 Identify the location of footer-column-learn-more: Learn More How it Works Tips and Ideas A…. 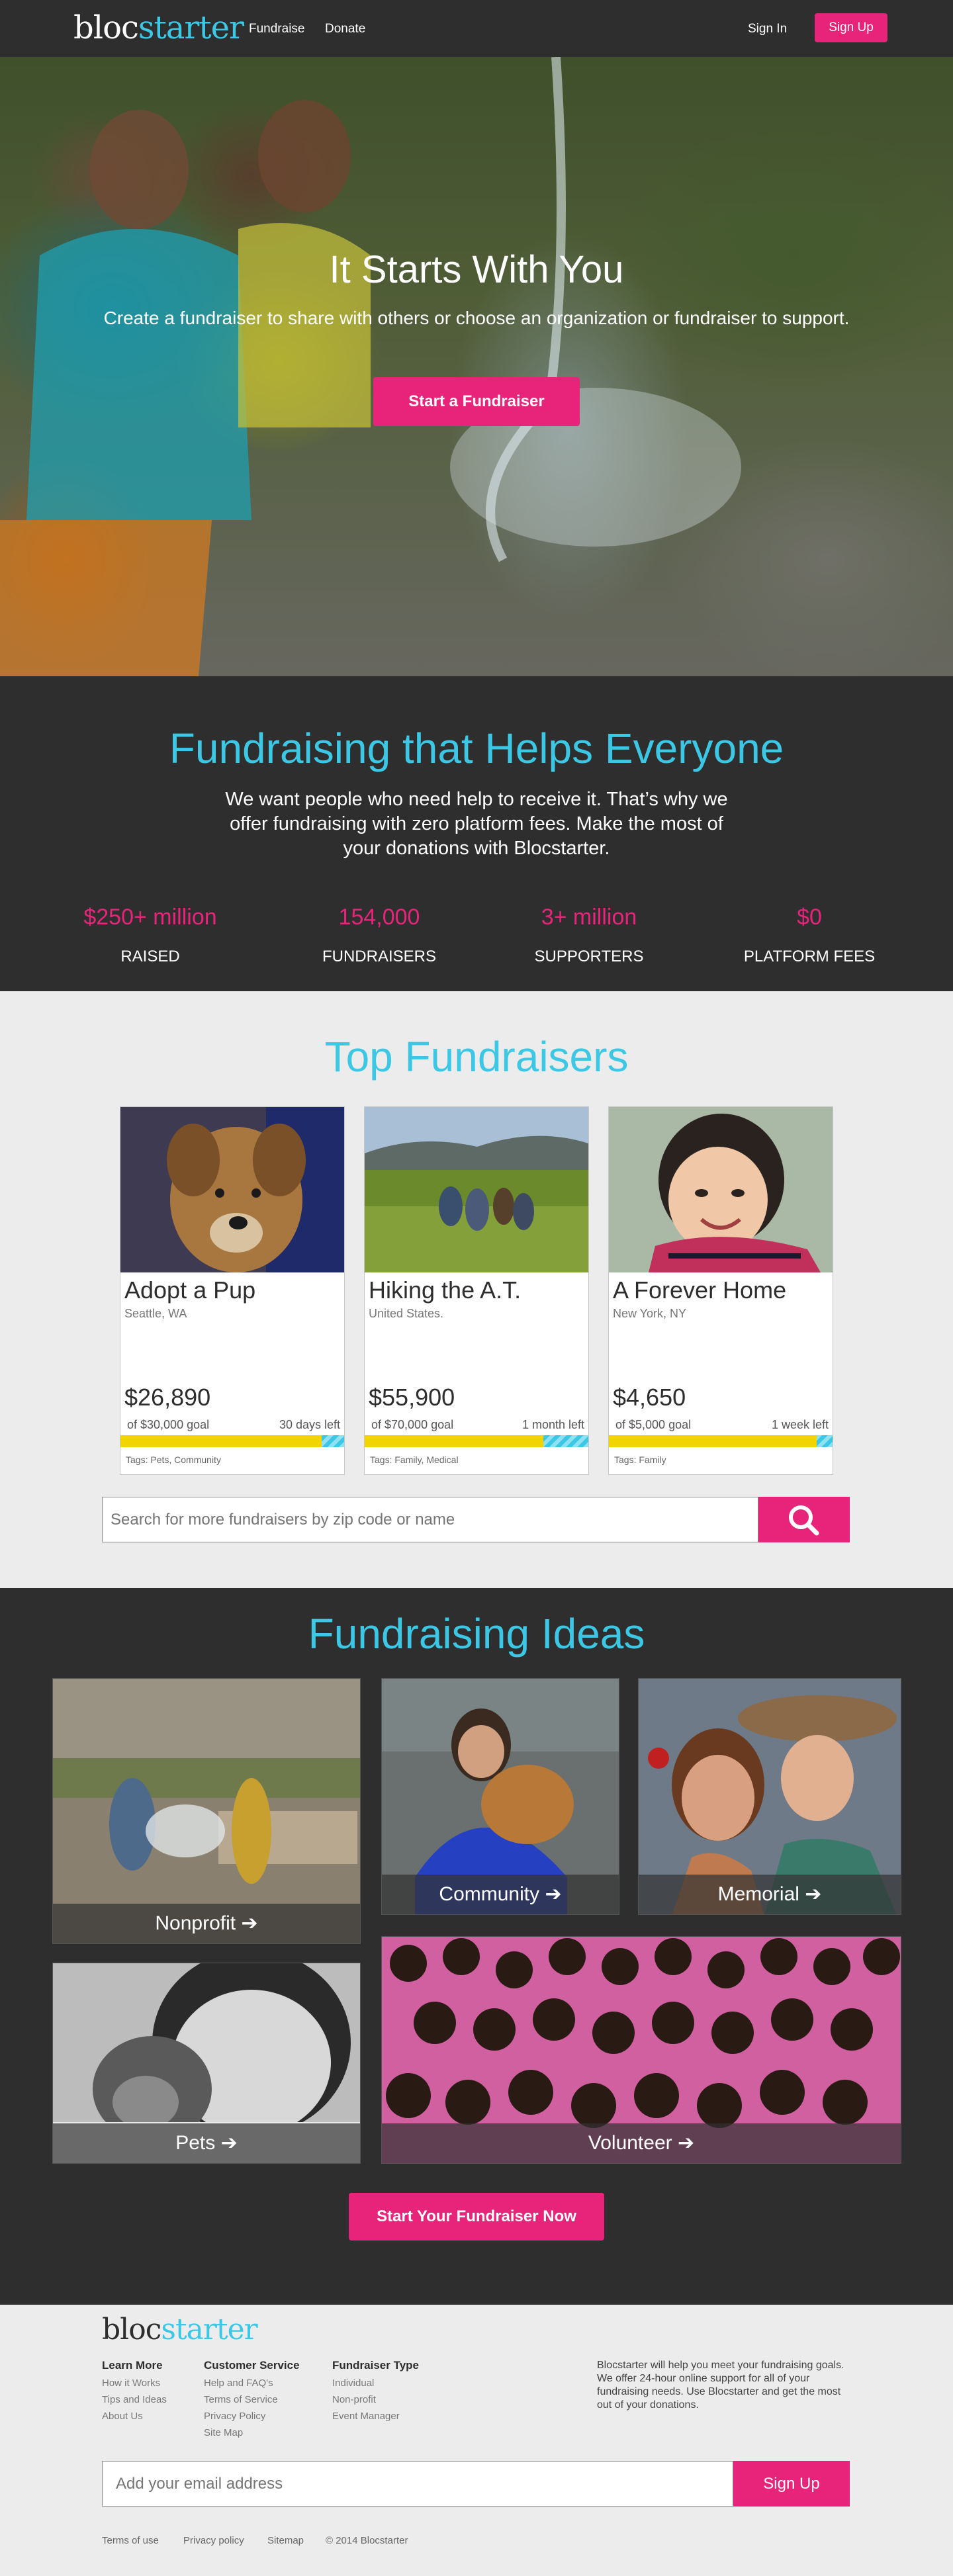
(134, 2391).